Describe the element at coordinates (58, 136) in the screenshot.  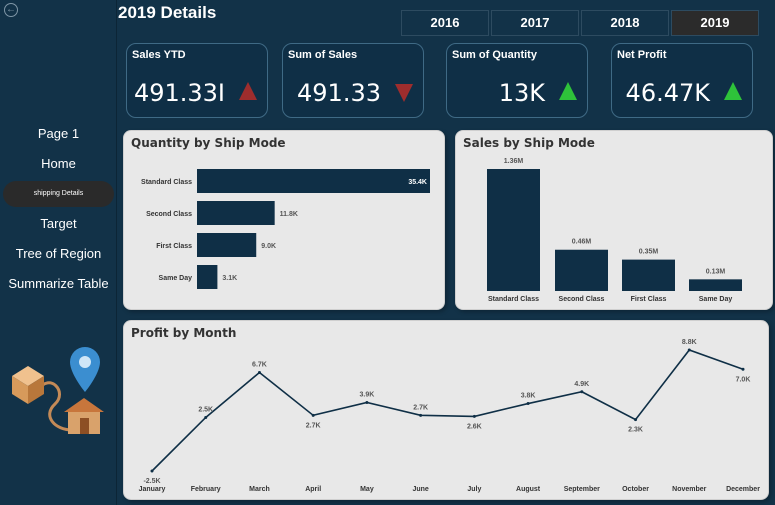
I see `nav-item-page-1: Page 1` at that location.